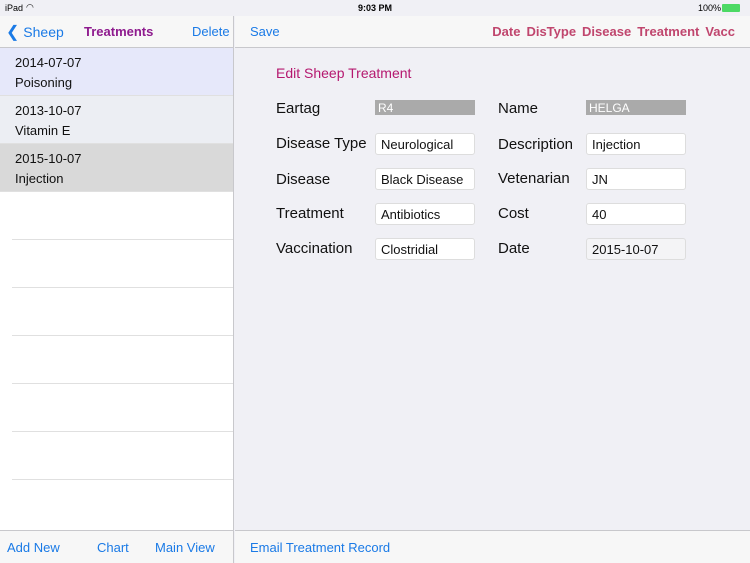 This screenshot has width=750, height=563. What do you see at coordinates (39, 178) in the screenshot?
I see `item-name: Injection` at bounding box center [39, 178].